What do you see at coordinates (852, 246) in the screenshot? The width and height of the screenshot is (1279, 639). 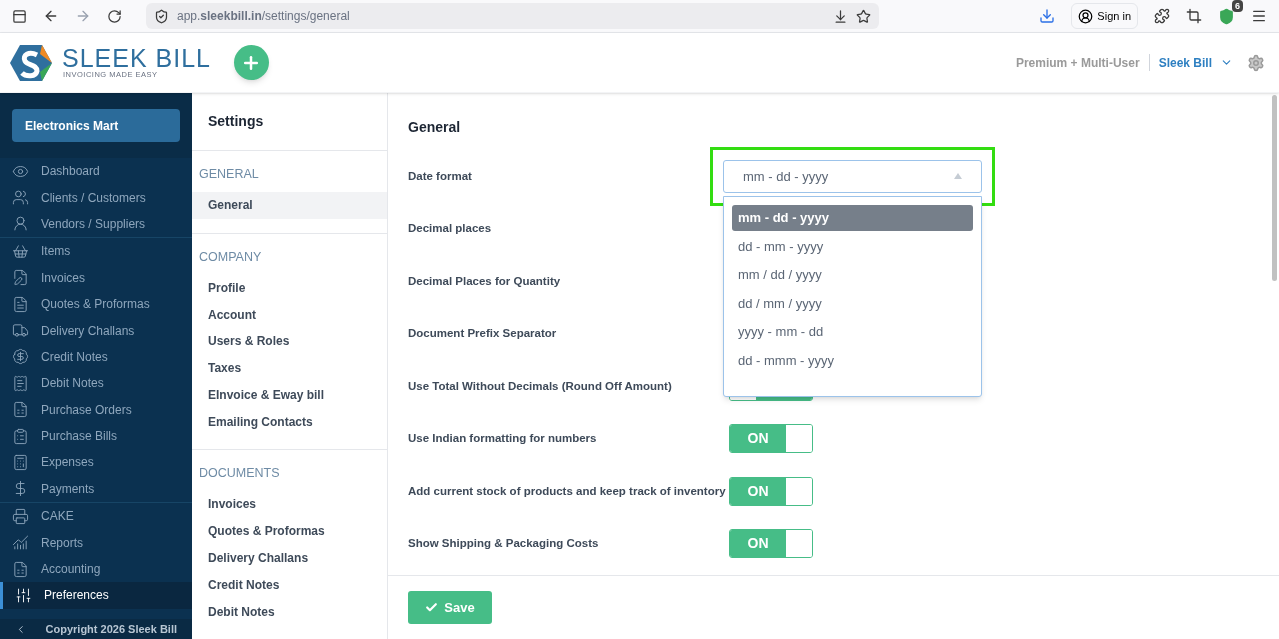 I see `dropdown-option: dd - mm - yyyy` at bounding box center [852, 246].